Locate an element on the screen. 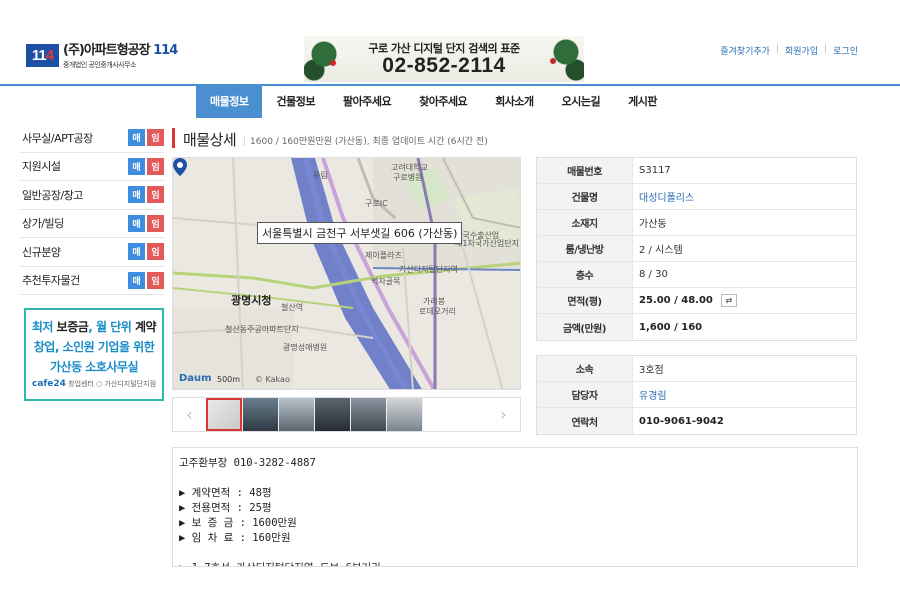 This screenshot has width=900, height=600. logo-mark: 11 4 is located at coordinates (42, 55).